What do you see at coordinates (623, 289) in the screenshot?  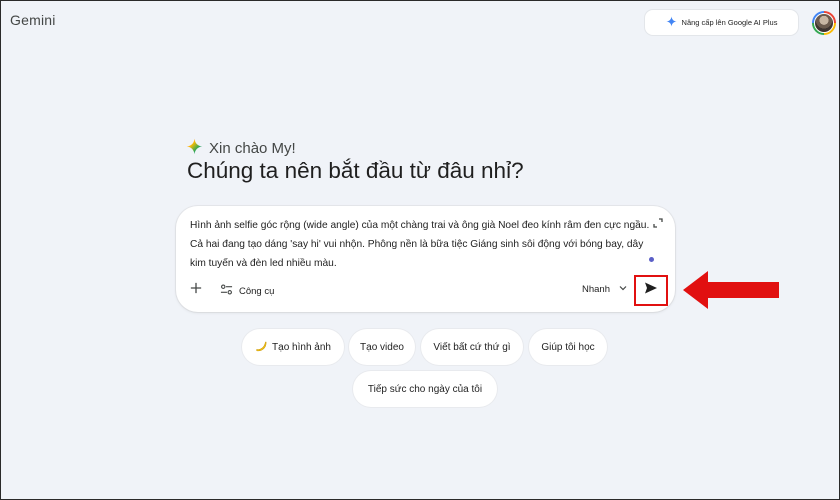 I see `chevron-down-icon` at bounding box center [623, 289].